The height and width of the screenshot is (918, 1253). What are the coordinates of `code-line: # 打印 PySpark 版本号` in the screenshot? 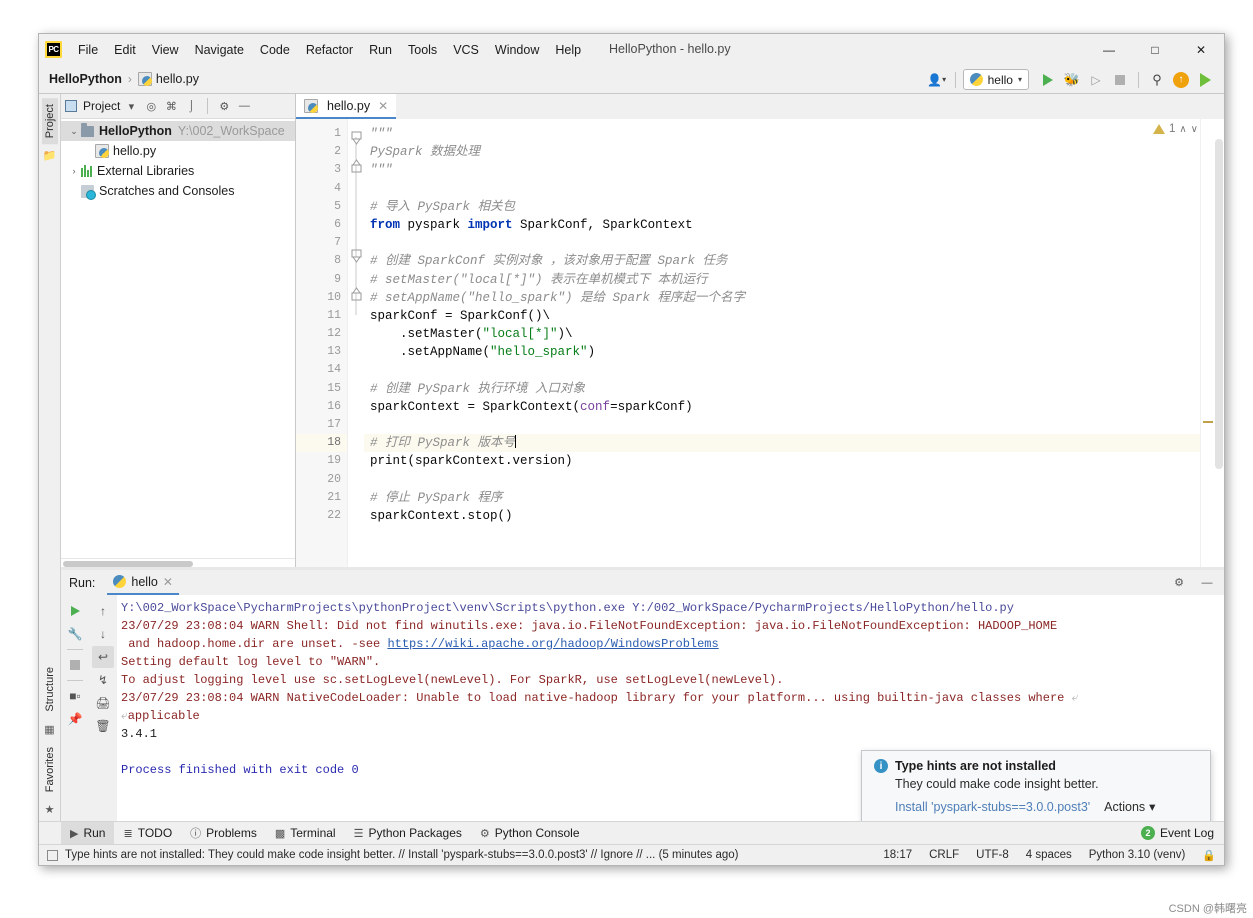 It's located at (782, 443).